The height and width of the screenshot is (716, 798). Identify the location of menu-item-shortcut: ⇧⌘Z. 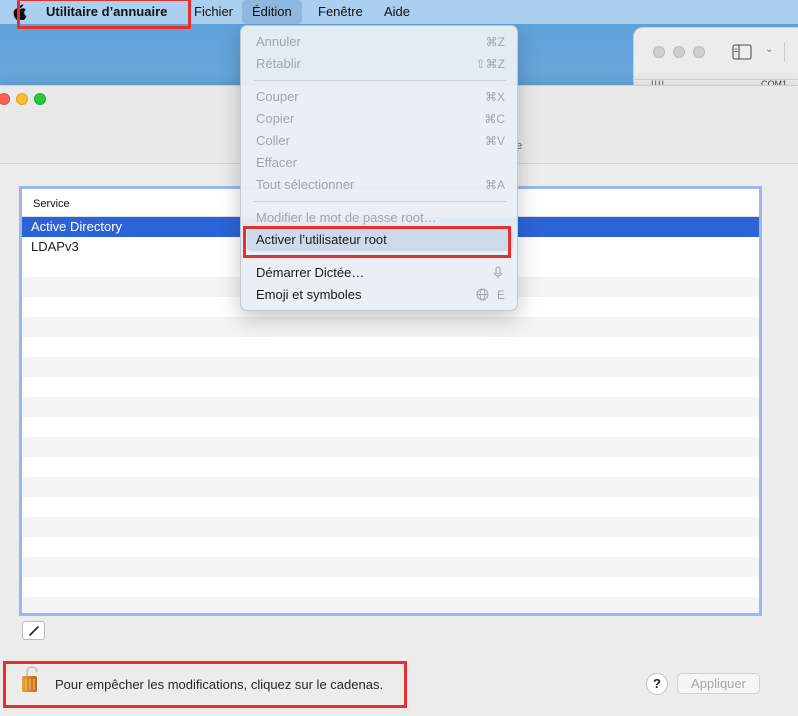
(490, 64).